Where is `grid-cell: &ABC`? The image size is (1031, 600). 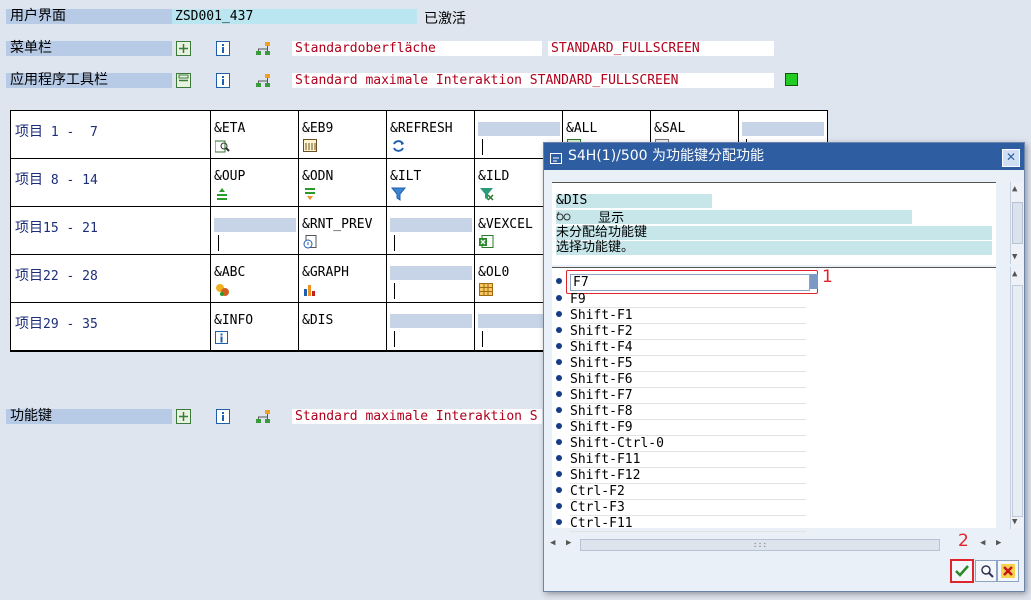
grid-cell: &ABC is located at coordinates (255, 279).